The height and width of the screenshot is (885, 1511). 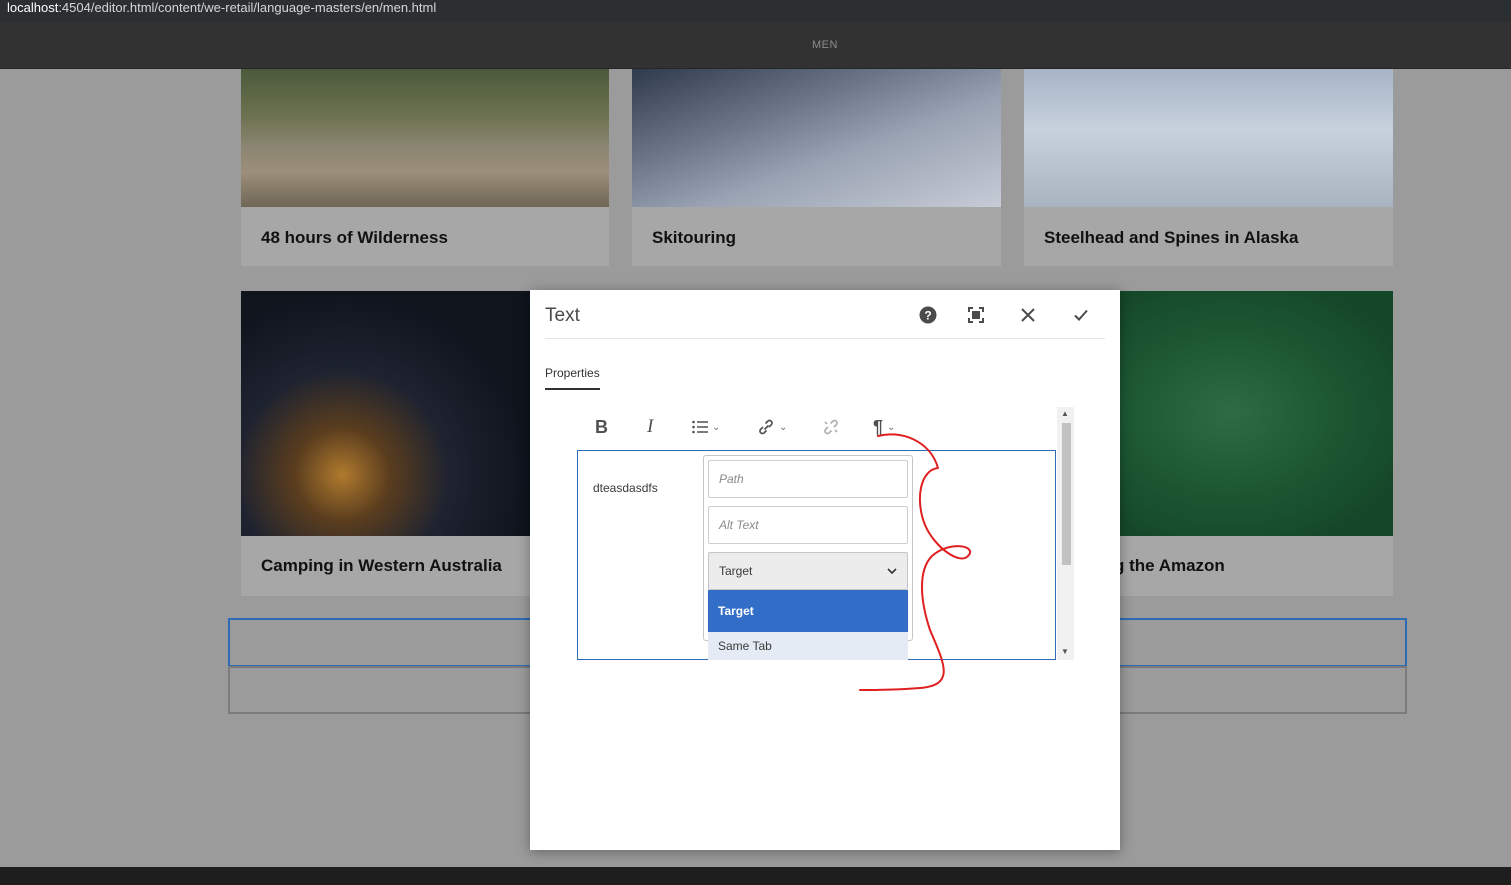 I want to click on card-title: Skitouring, so click(x=694, y=237).